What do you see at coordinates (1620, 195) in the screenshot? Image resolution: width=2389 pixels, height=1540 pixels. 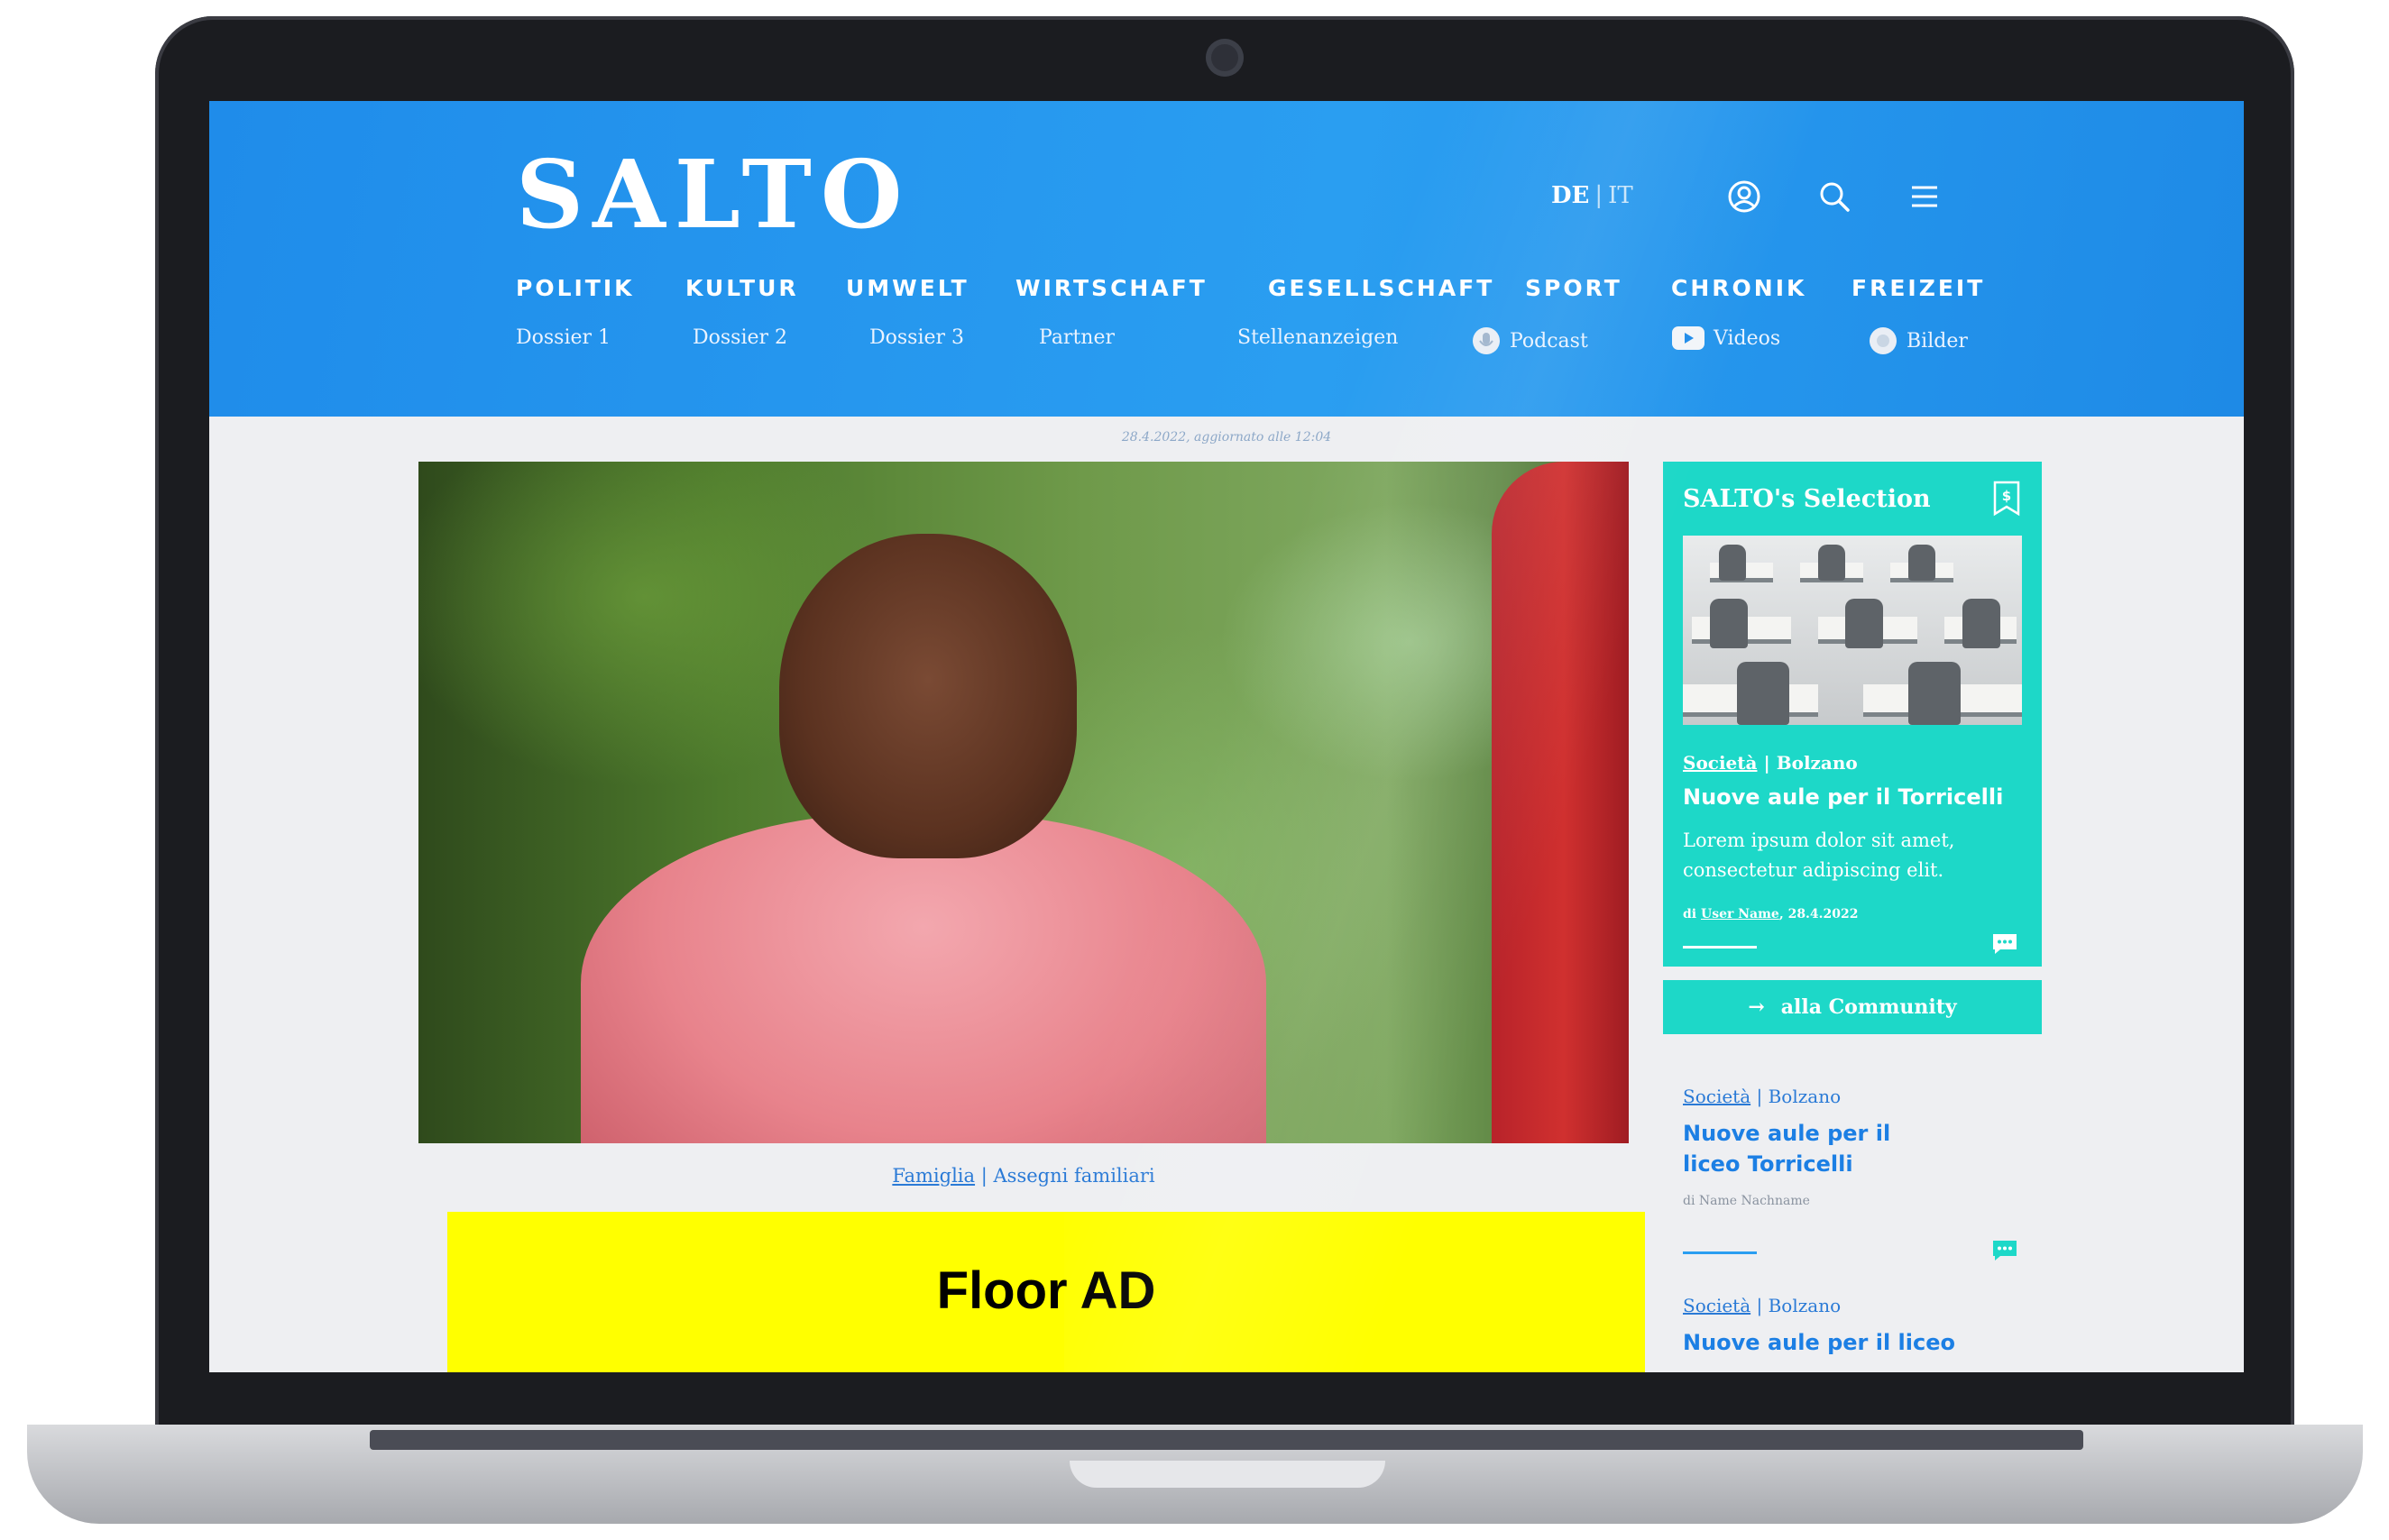 I see `lang-it: IT` at bounding box center [1620, 195].